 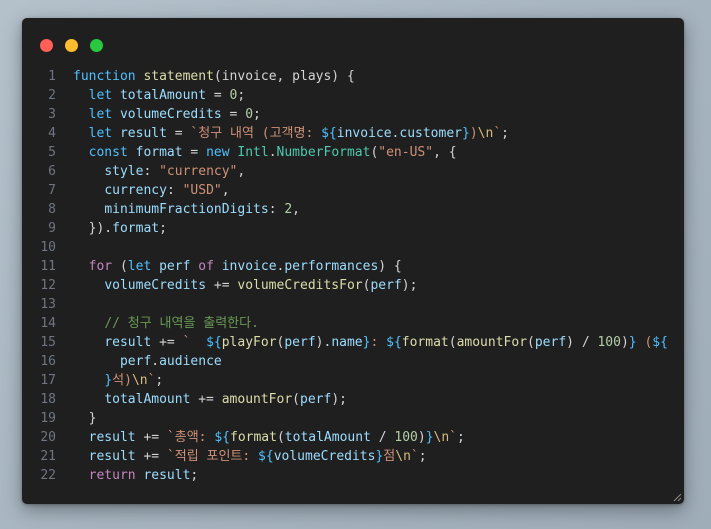 What do you see at coordinates (300, 285) in the screenshot?
I see `code-token: volumeCreditsFor` at bounding box center [300, 285].